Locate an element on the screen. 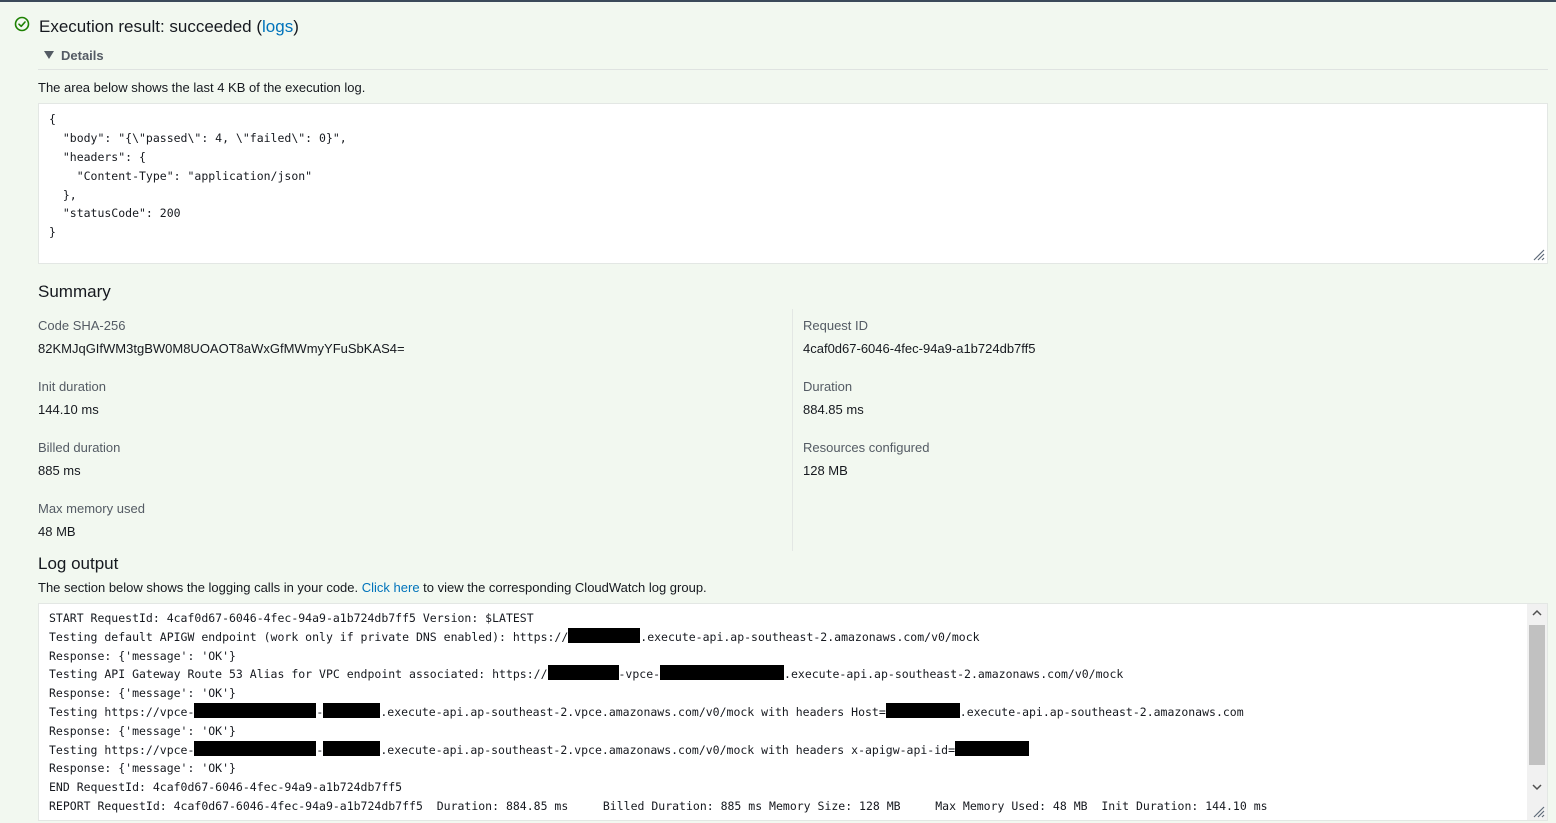  init-duration-field: Init duration 144.10 ms is located at coordinates (72, 398).